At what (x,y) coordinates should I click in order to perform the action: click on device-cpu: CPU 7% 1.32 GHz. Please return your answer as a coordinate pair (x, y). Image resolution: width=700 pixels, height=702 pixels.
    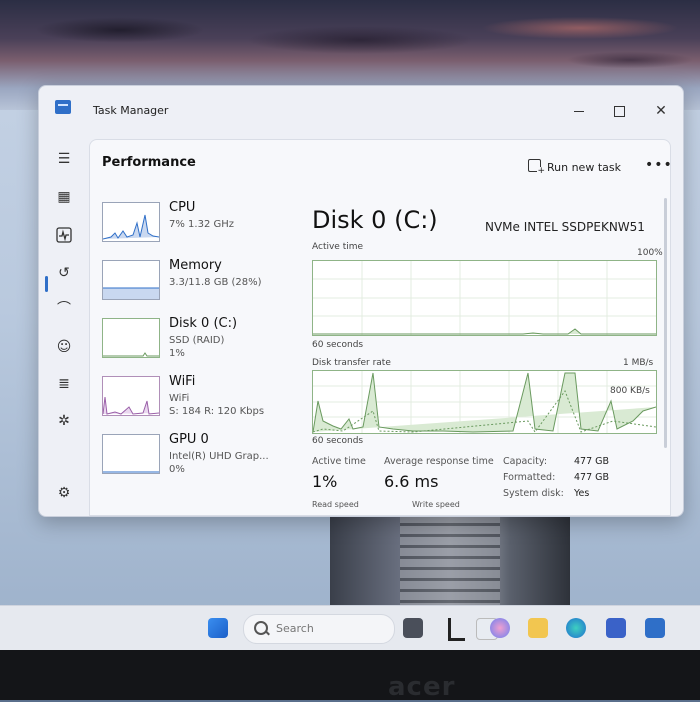
    Looking at the image, I should click on (200, 225).